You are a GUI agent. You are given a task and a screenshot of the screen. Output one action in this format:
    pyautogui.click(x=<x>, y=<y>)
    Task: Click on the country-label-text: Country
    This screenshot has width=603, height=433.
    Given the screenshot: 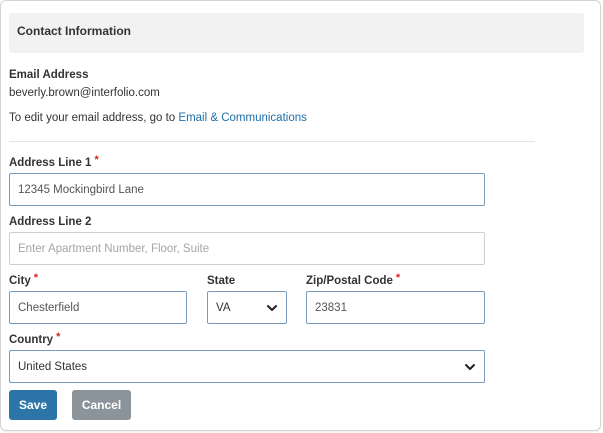 What is the action you would take?
    pyautogui.click(x=31, y=340)
    